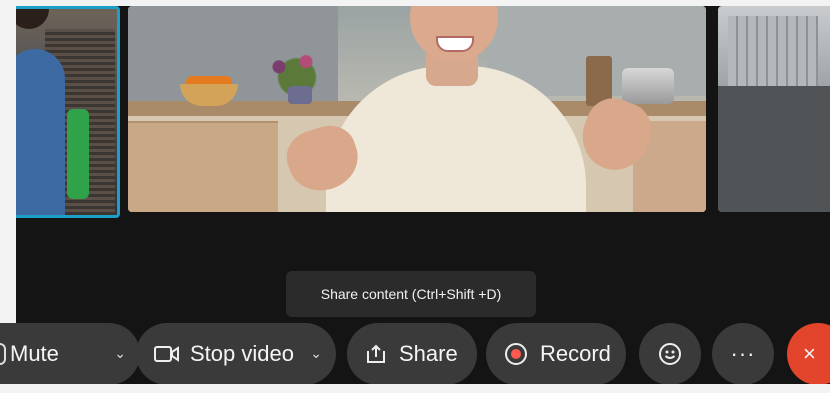  Describe the element at coordinates (167, 354) in the screenshot. I see `camera-icon` at that location.